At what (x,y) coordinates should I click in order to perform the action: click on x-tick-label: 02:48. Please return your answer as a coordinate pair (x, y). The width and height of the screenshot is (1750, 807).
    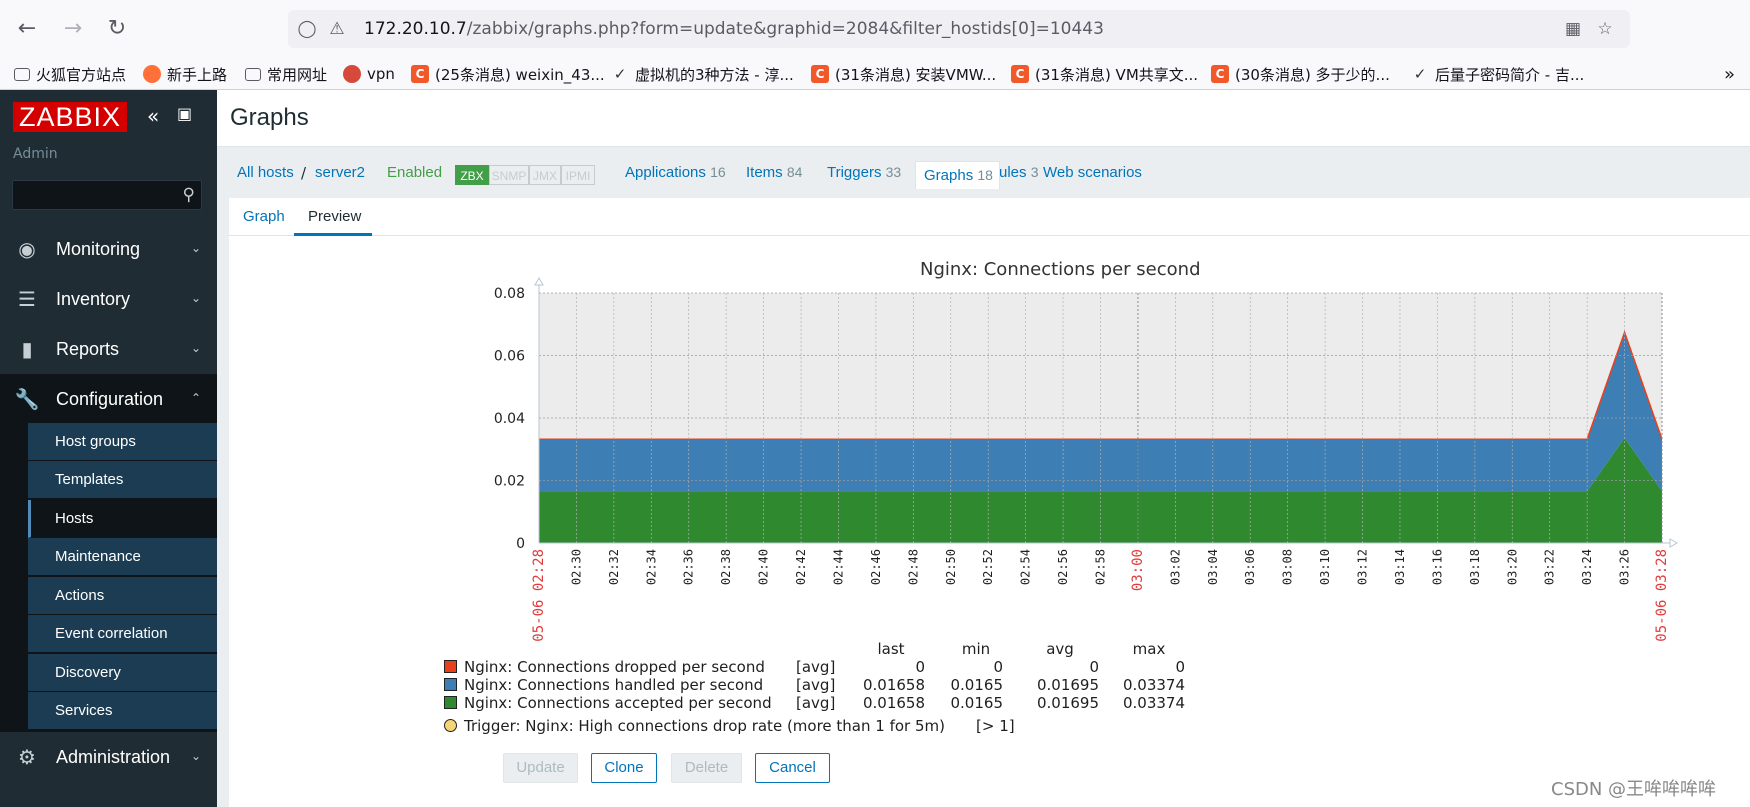
    Looking at the image, I should click on (913, 567).